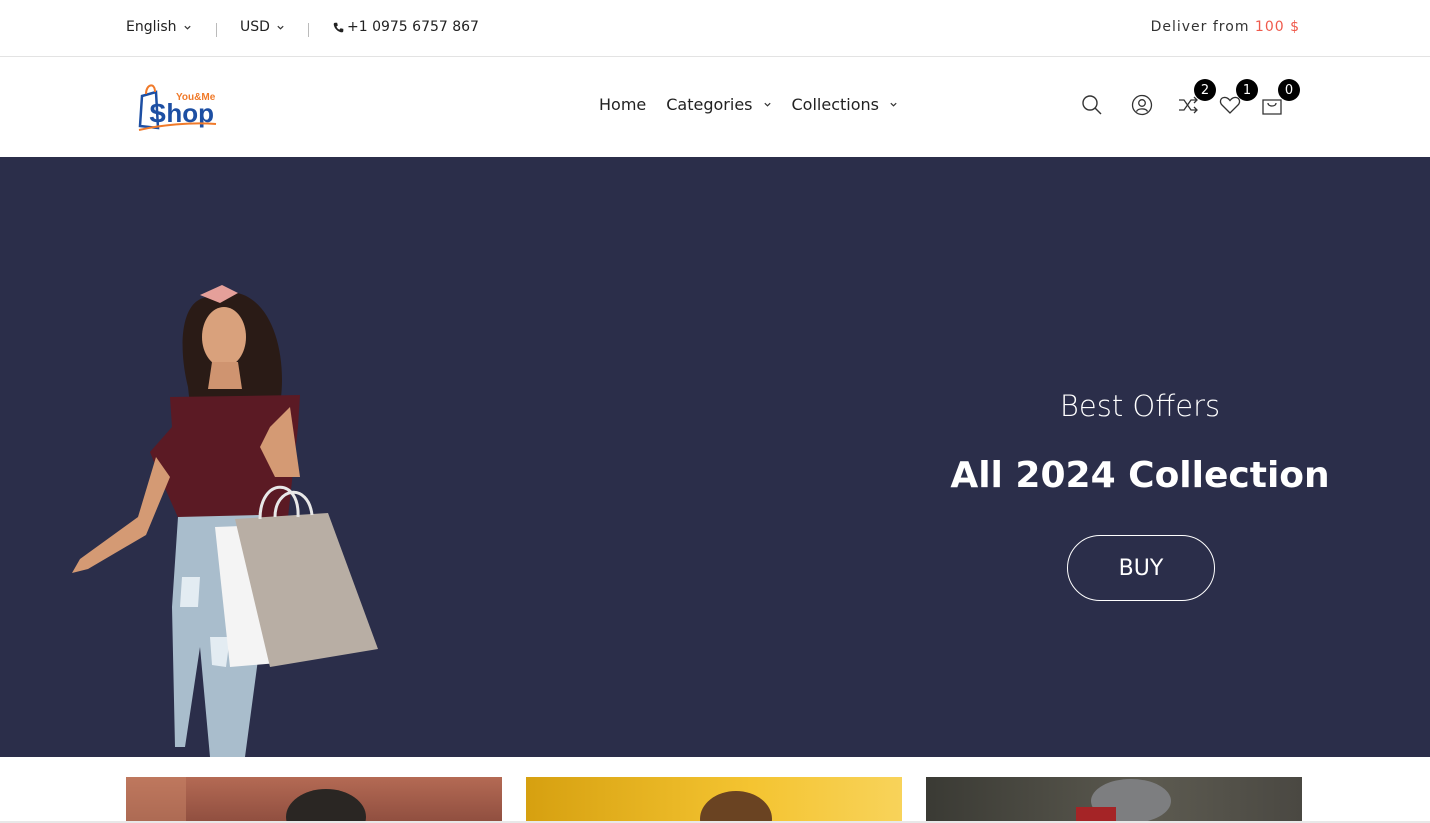  I want to click on shop-logo: You&Me Shop, so click(181, 106).